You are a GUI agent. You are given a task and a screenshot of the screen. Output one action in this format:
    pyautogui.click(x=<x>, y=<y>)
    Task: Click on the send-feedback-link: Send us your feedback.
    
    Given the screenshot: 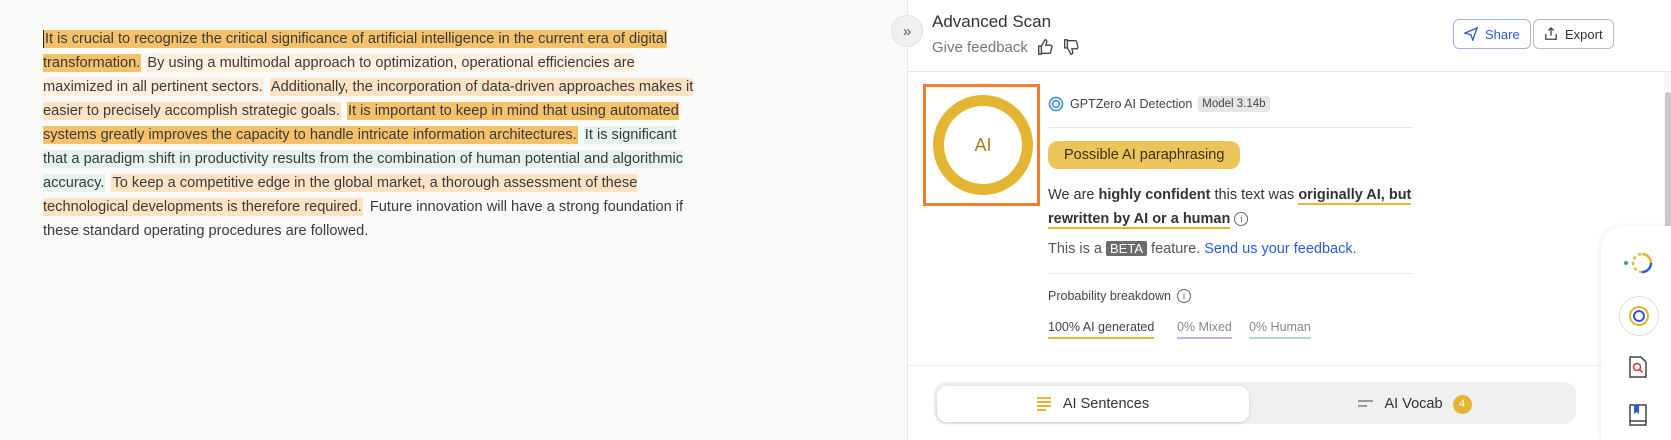 What is the action you would take?
    pyautogui.click(x=1280, y=249)
    